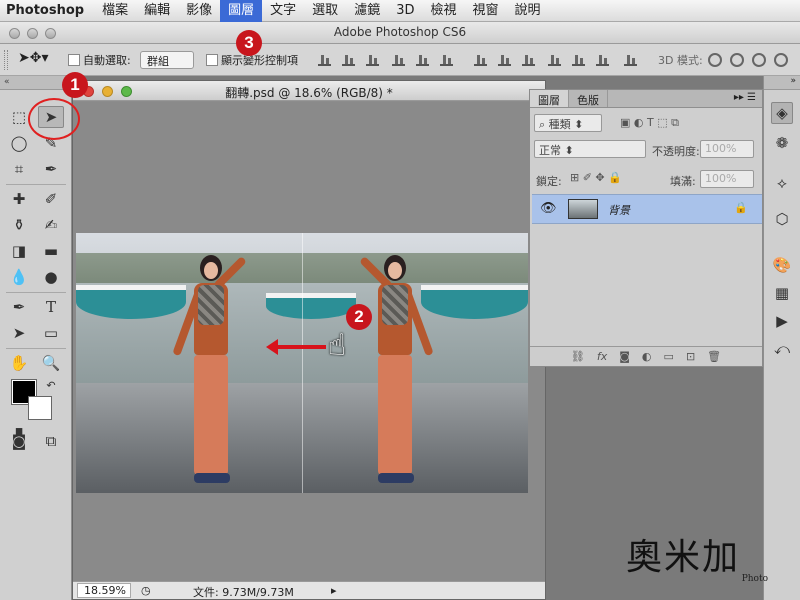 The height and width of the screenshot is (600, 800). I want to click on align-hcenter-icon, so click(422, 59).